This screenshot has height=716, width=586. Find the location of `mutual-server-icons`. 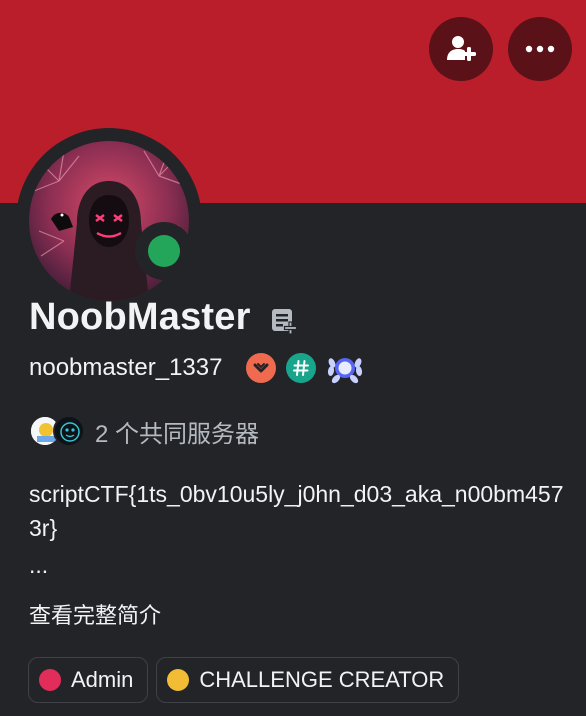

mutual-server-icons is located at coordinates (58, 431).